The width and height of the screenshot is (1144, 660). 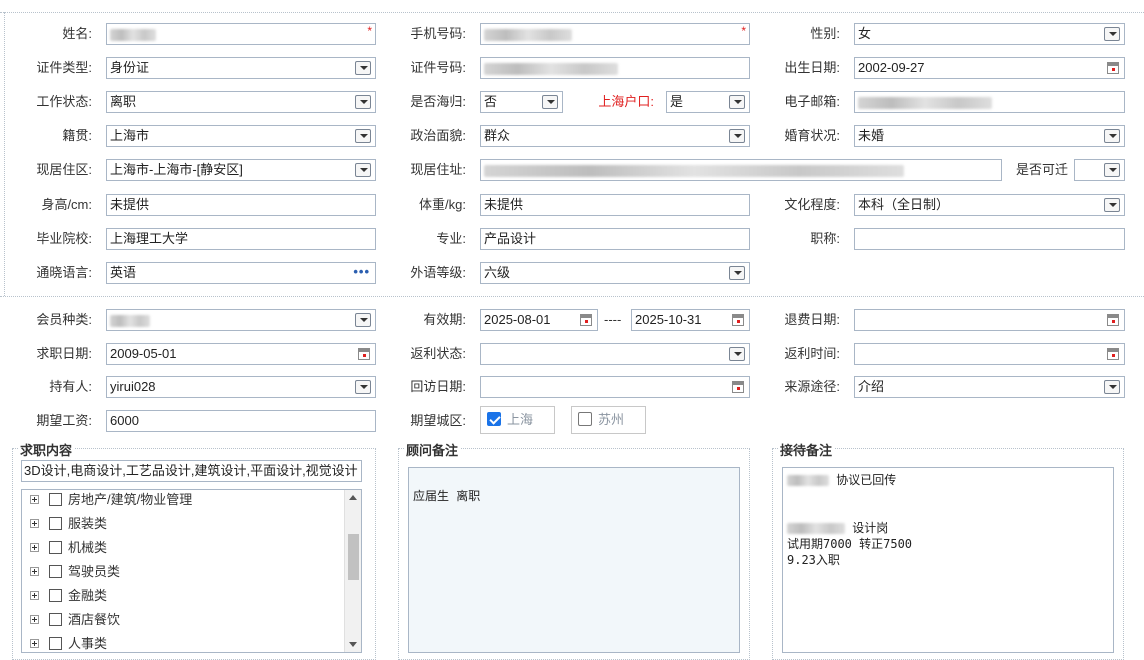 What do you see at coordinates (353, 497) in the screenshot?
I see `scroll-up-icon` at bounding box center [353, 497].